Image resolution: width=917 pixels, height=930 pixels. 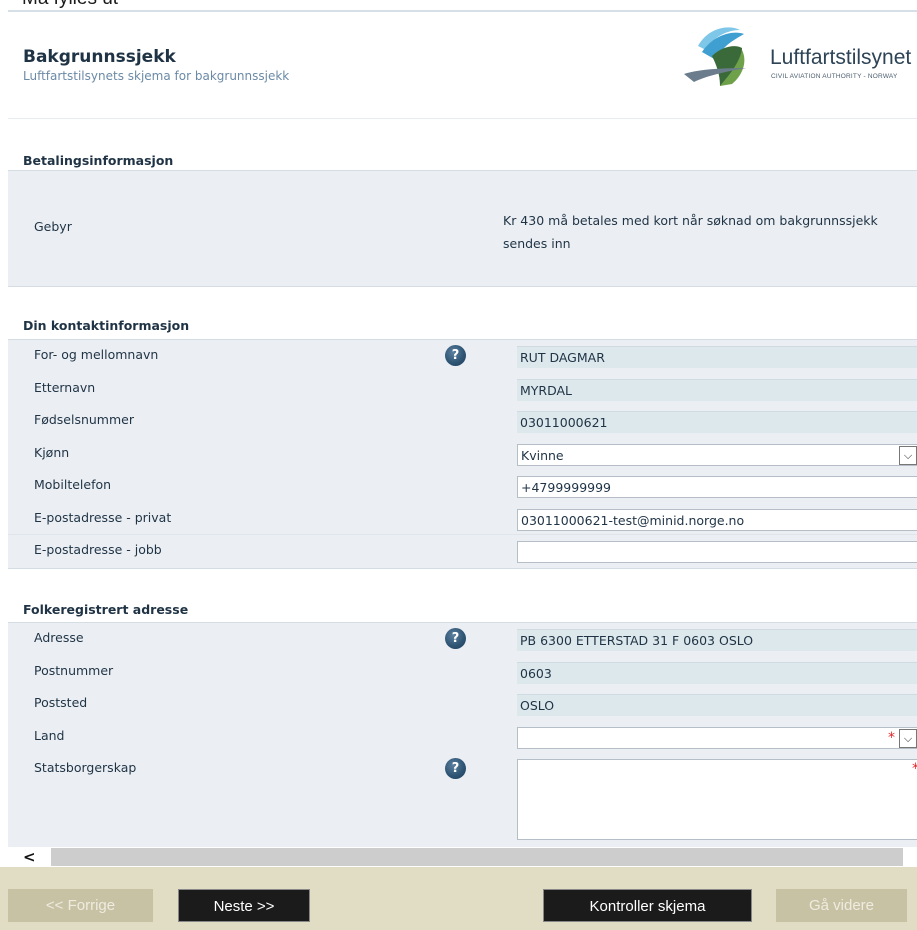 I want to click on ssn-field: 03011000621, so click(x=717, y=422).